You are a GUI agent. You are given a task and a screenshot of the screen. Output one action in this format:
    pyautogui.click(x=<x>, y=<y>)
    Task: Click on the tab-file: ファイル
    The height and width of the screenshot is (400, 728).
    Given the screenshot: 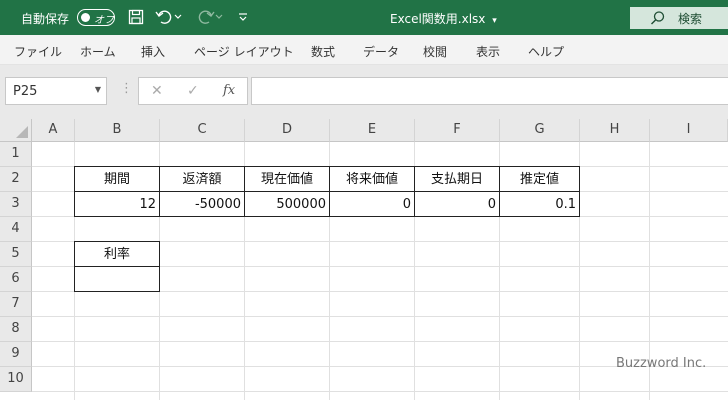 What is the action you would take?
    pyautogui.click(x=38, y=51)
    